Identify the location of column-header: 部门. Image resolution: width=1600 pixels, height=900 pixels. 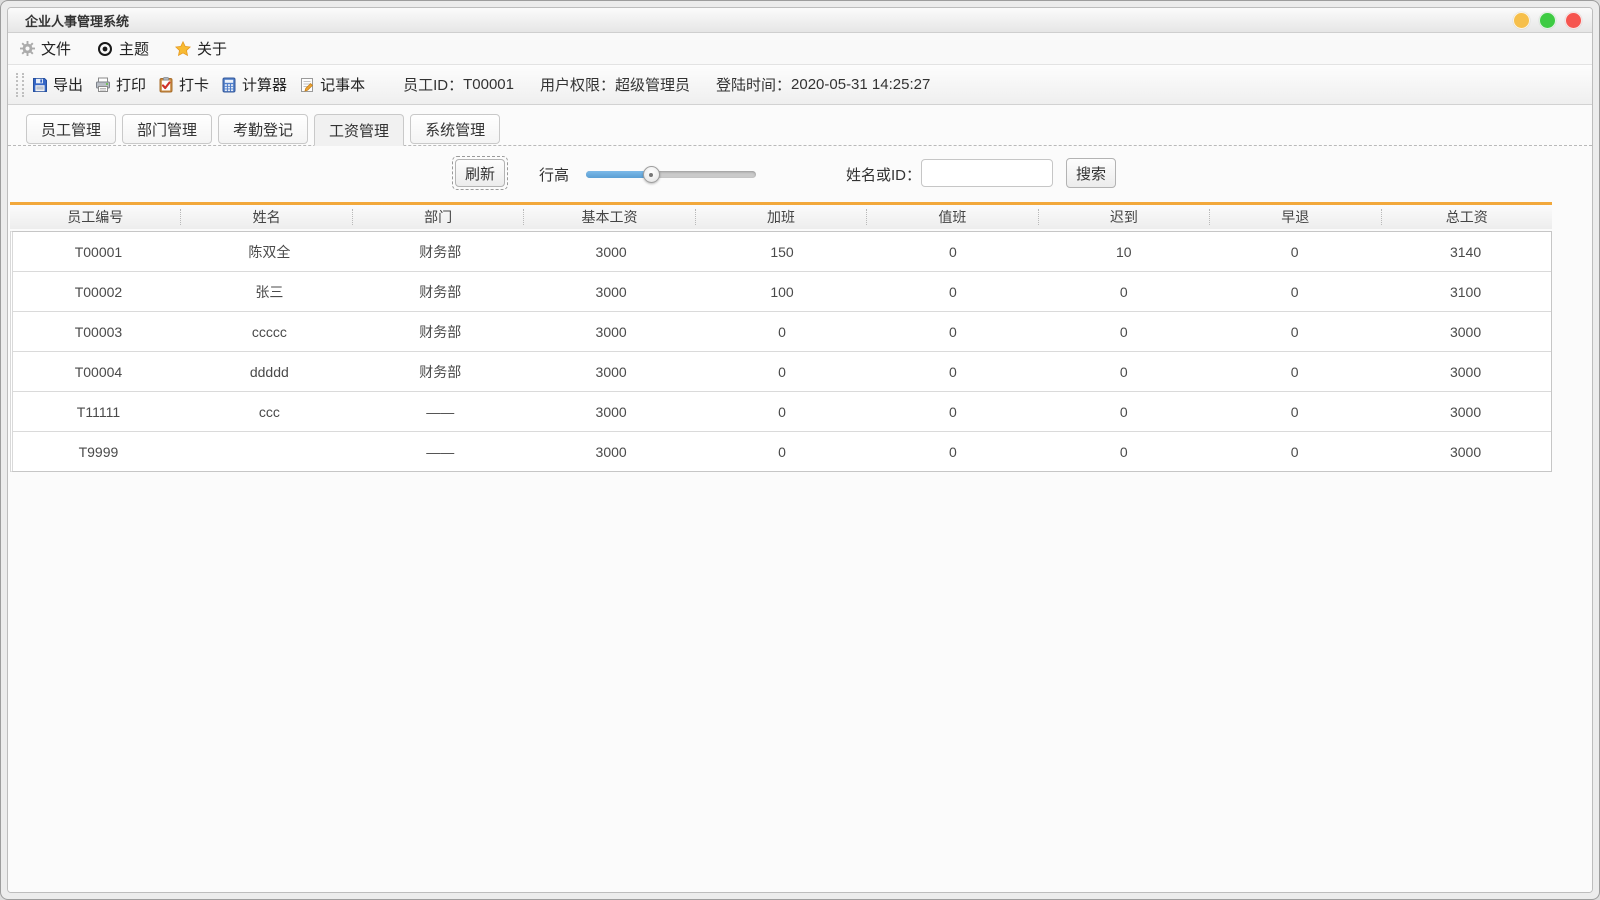
(439, 217).